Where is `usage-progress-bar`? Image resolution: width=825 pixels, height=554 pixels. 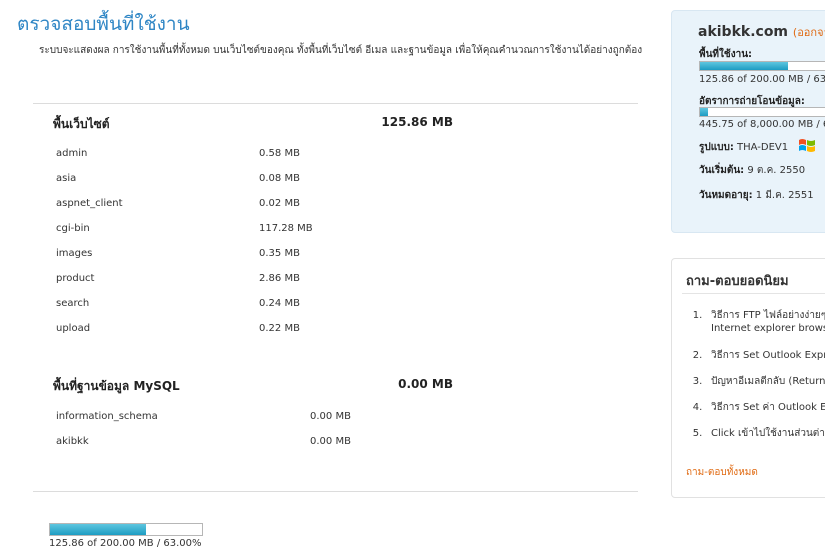 usage-progress-bar is located at coordinates (126, 529).